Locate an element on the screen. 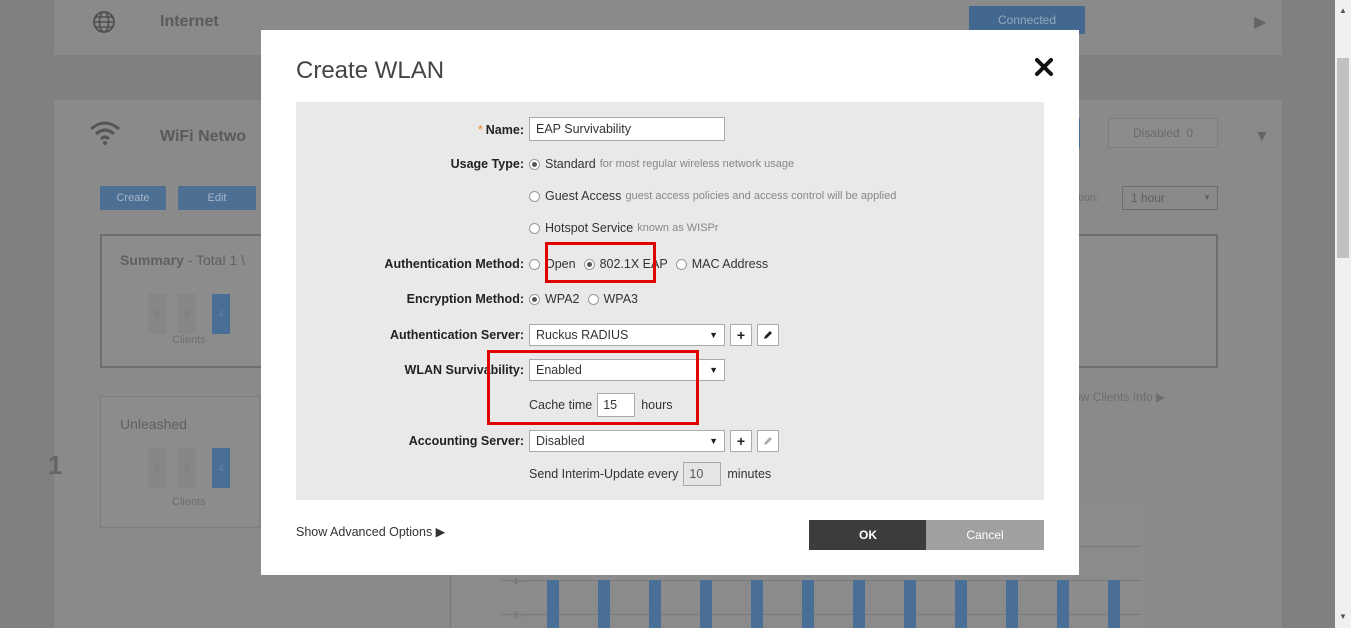  summary-label: Summary - Total 1 \ is located at coordinates (183, 260).